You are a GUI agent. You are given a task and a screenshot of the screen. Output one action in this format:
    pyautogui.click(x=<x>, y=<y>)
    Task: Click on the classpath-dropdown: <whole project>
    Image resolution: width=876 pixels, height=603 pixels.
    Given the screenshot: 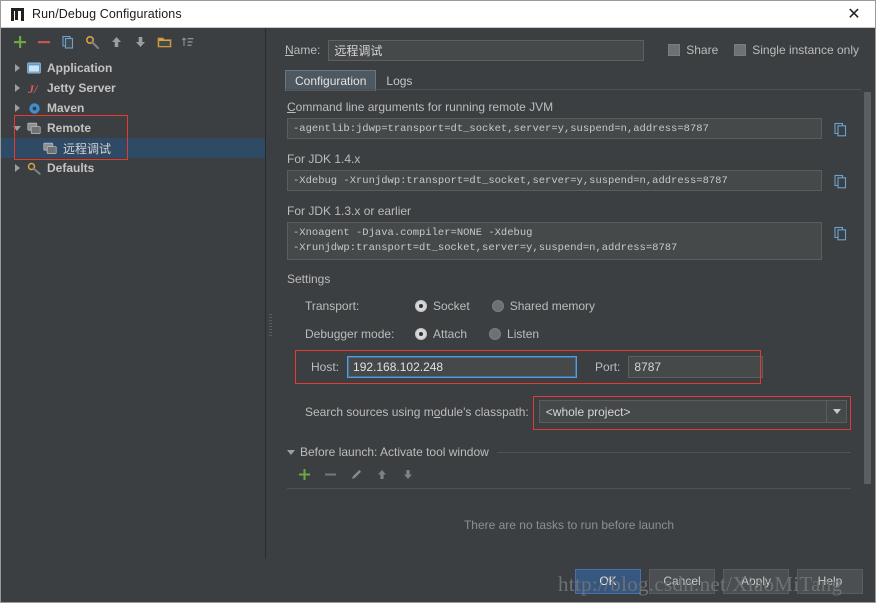 What is the action you would take?
    pyautogui.click(x=692, y=411)
    